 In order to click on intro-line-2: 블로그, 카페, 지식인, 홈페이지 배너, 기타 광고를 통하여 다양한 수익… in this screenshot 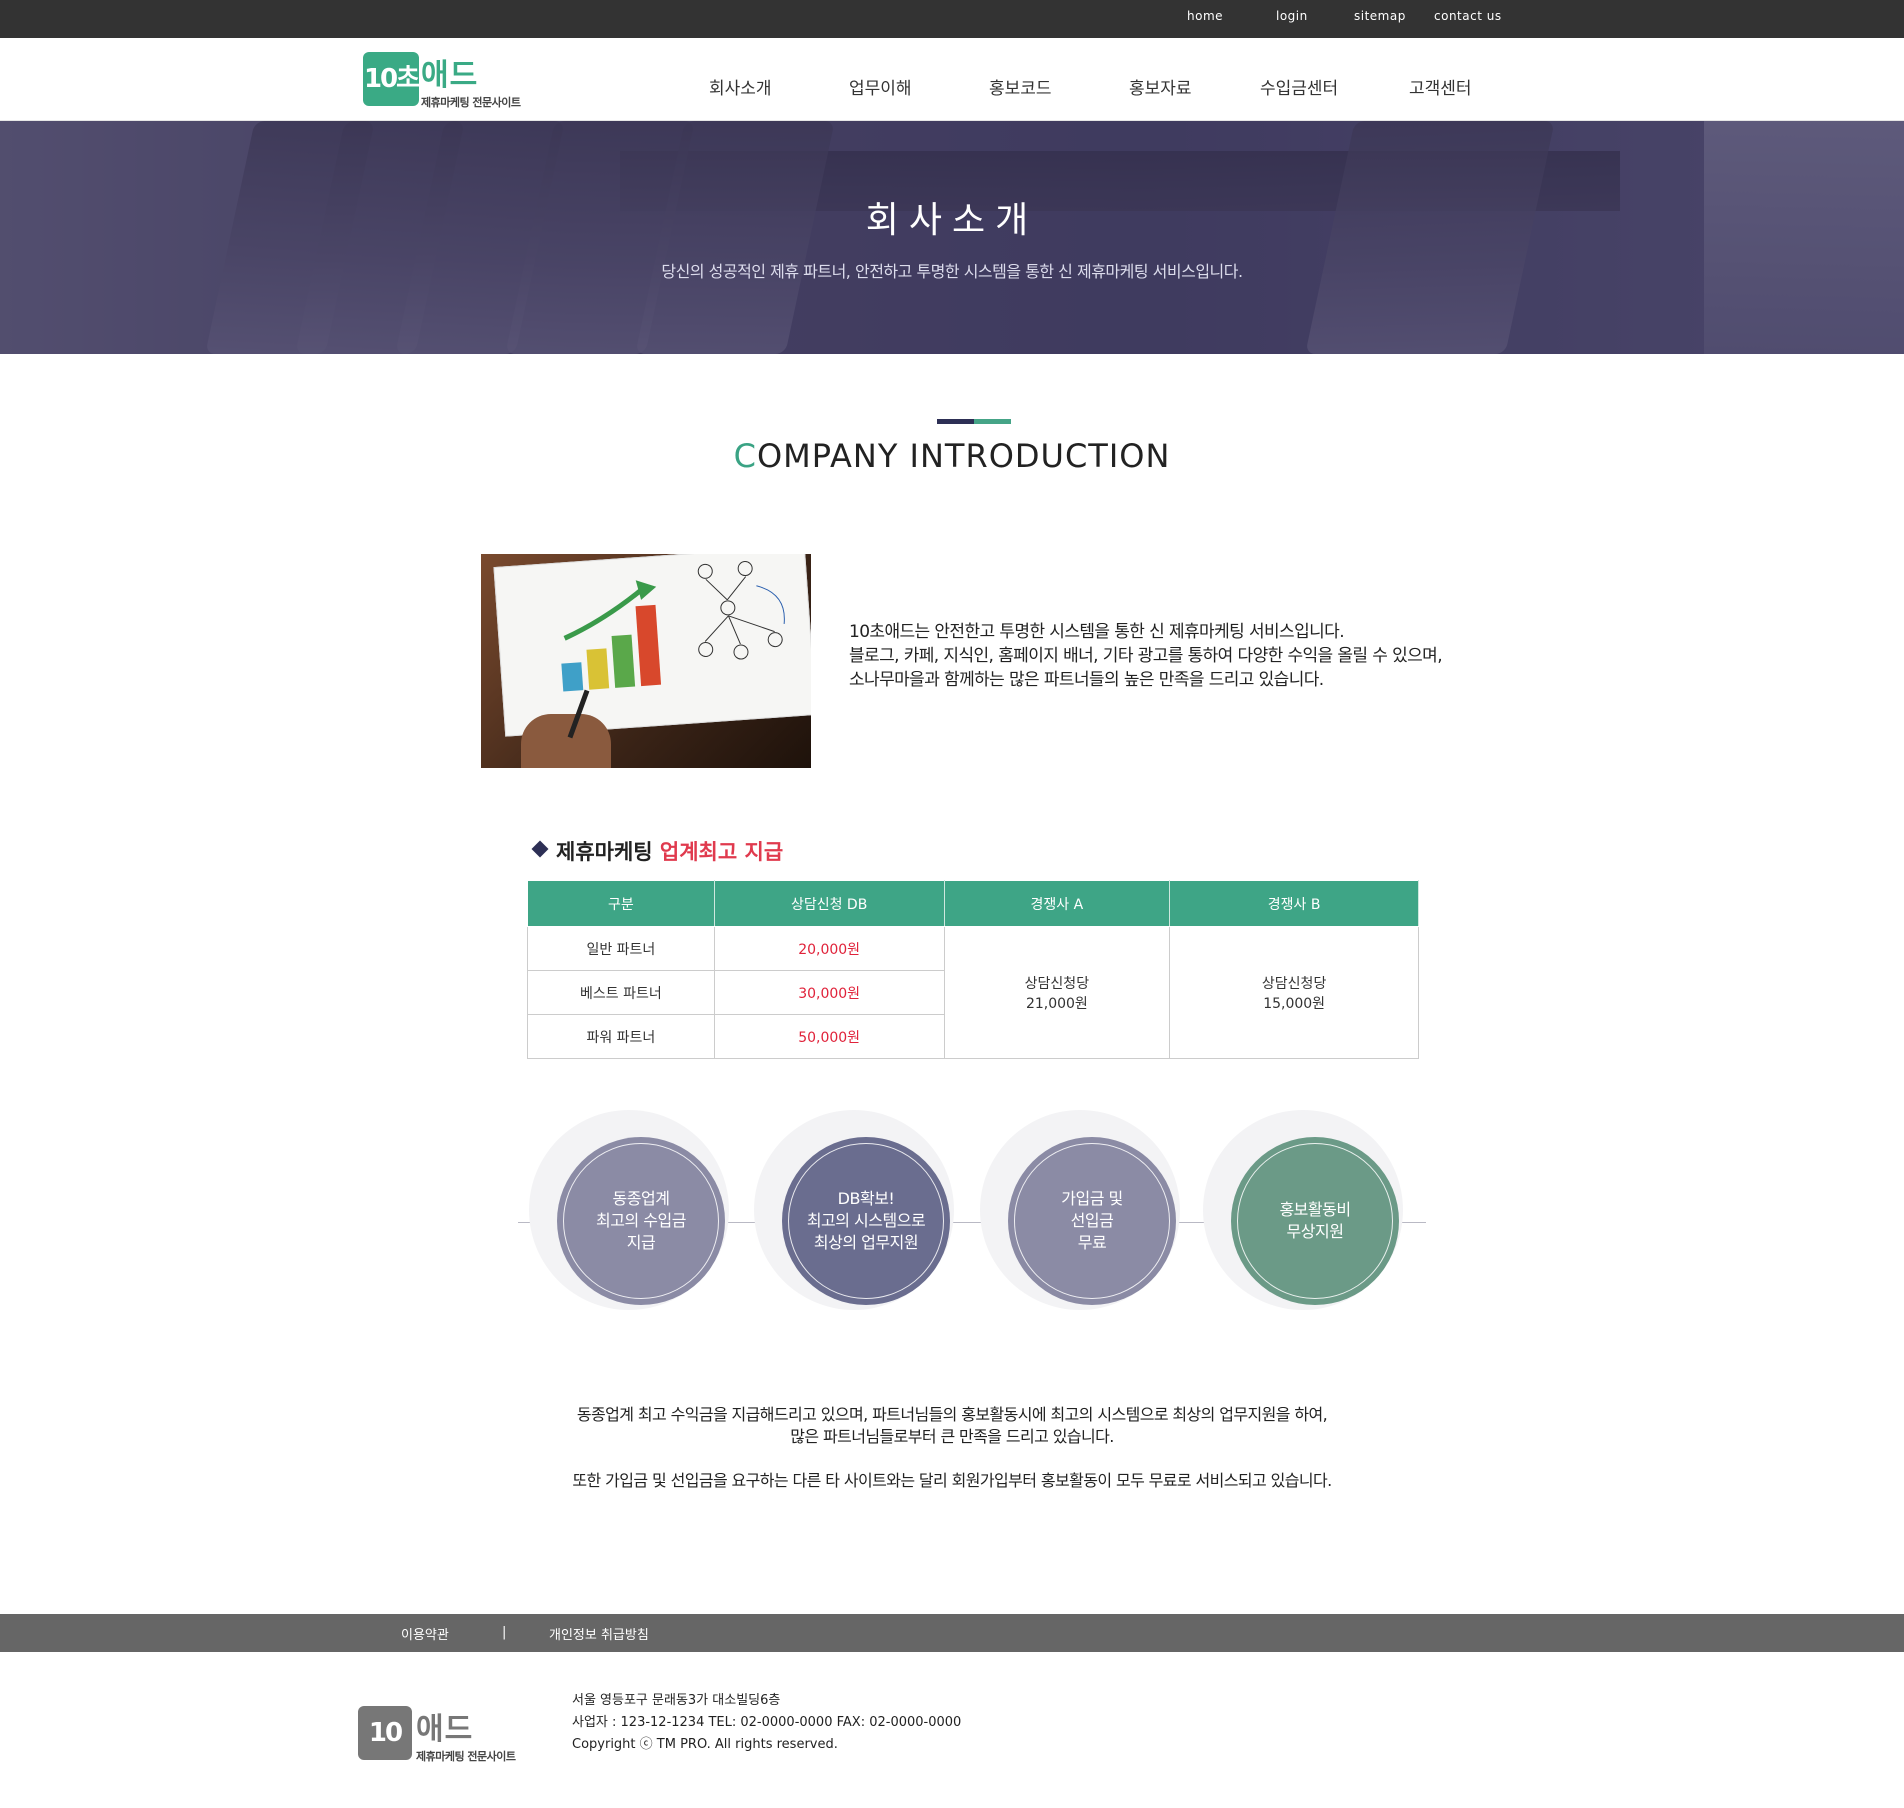, I will do `click(1146, 656)`.